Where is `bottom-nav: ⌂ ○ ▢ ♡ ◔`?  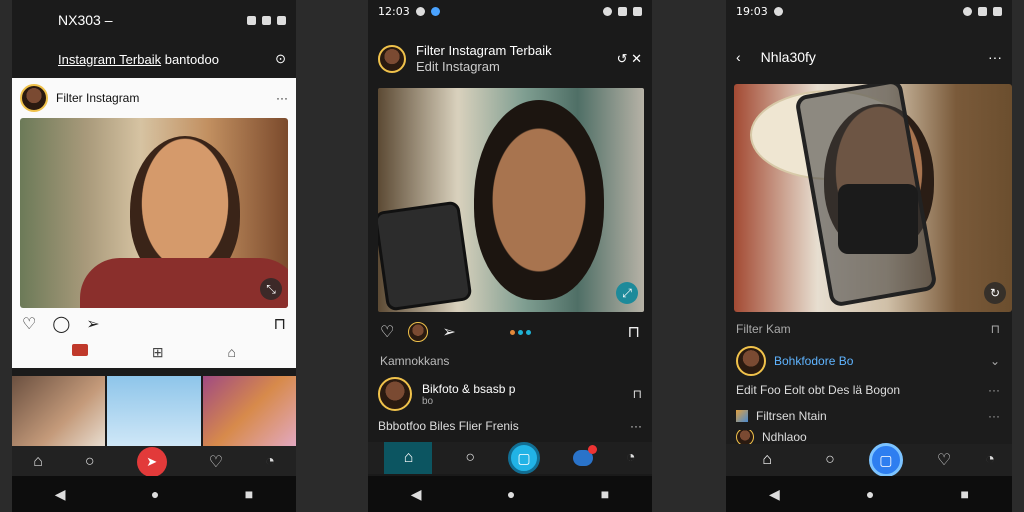 bottom-nav: ⌂ ○ ▢ ♡ ◔ is located at coordinates (869, 460).